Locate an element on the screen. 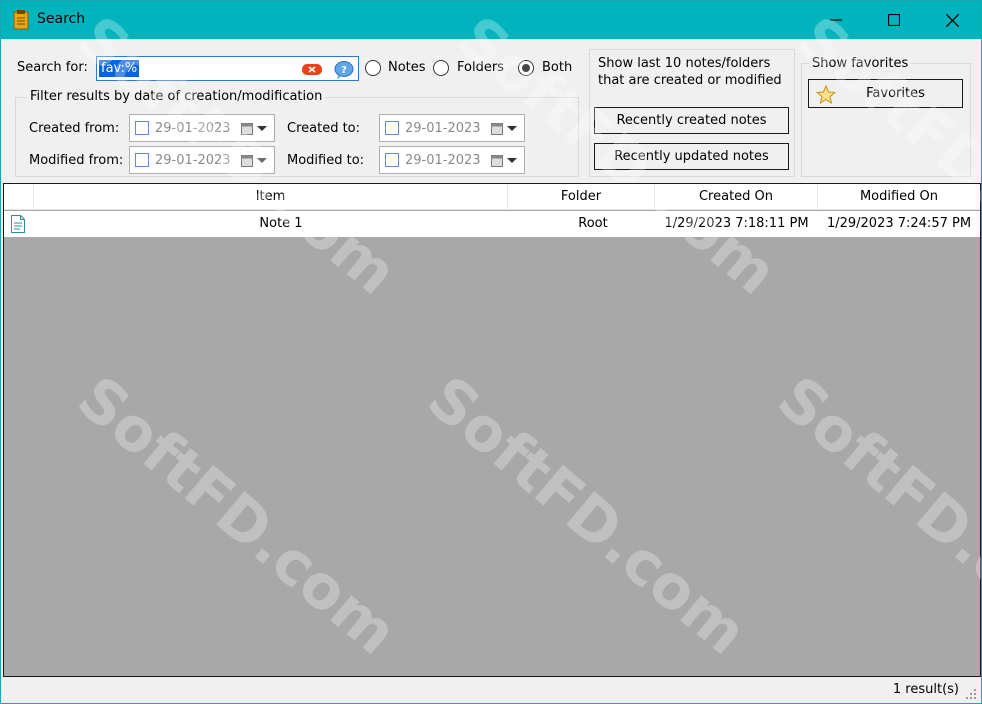 The width and height of the screenshot is (982, 704). row-created-on: 1/29/2023 7:18:11 PM is located at coordinates (736, 223).